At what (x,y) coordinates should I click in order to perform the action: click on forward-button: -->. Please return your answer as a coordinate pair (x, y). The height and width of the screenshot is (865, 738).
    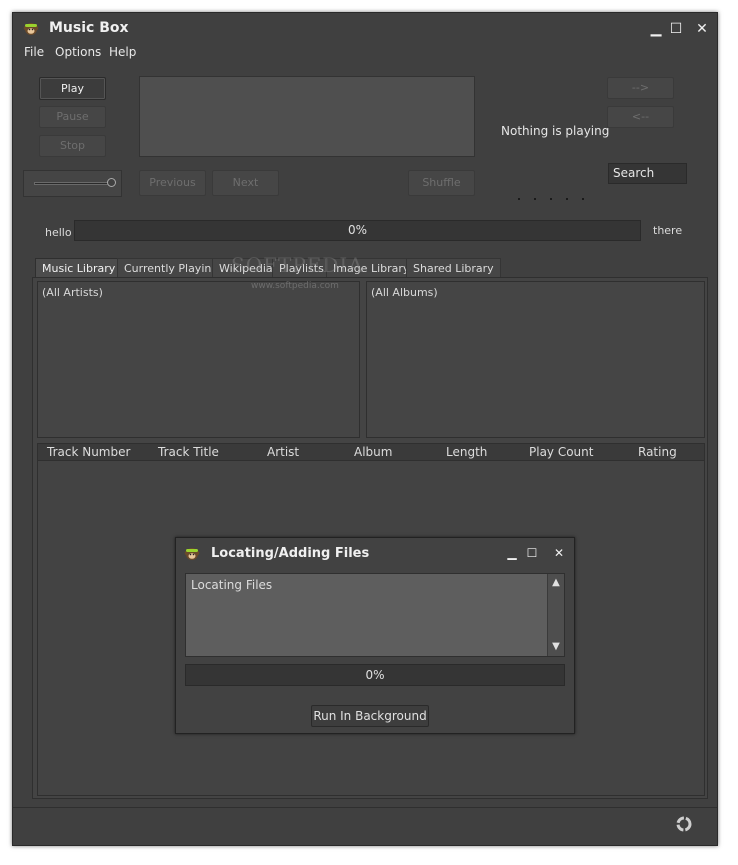
    Looking at the image, I should click on (640, 88).